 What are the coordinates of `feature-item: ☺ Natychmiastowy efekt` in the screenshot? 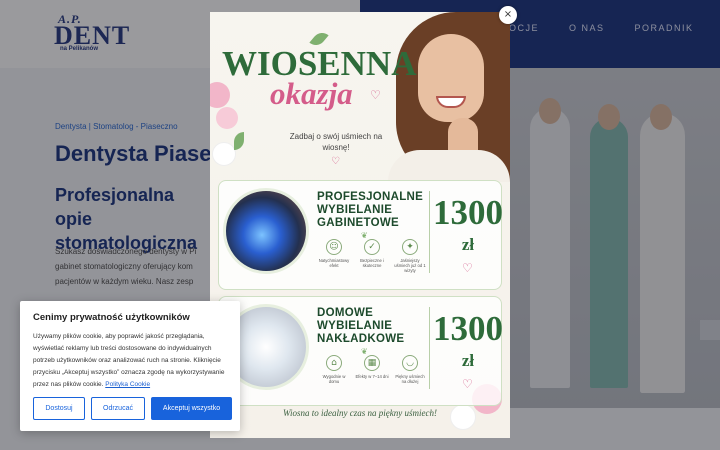 It's located at (334, 253).